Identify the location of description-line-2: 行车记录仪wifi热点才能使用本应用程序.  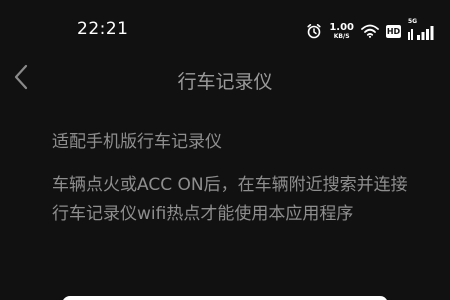
(203, 214).